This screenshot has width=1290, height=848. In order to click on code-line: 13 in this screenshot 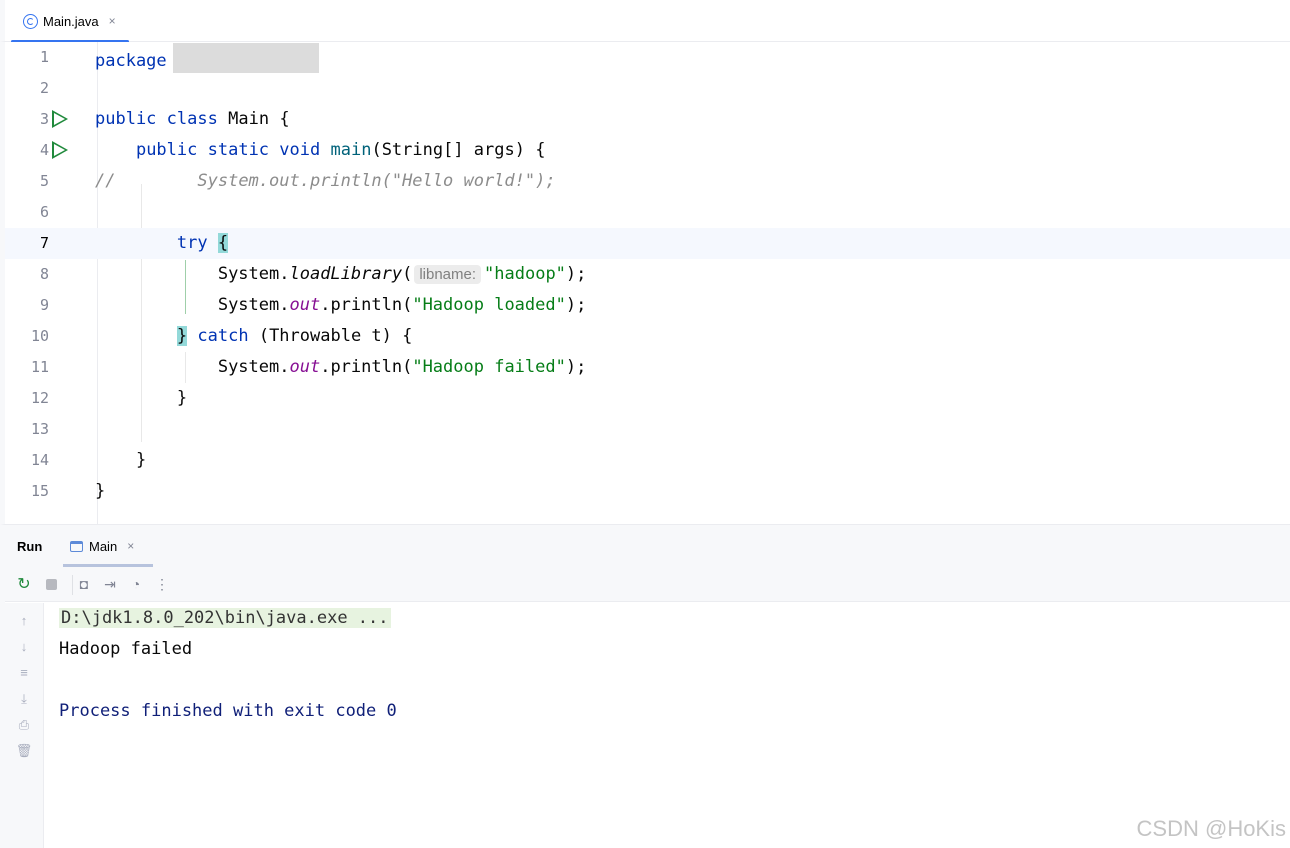, I will do `click(647, 429)`.